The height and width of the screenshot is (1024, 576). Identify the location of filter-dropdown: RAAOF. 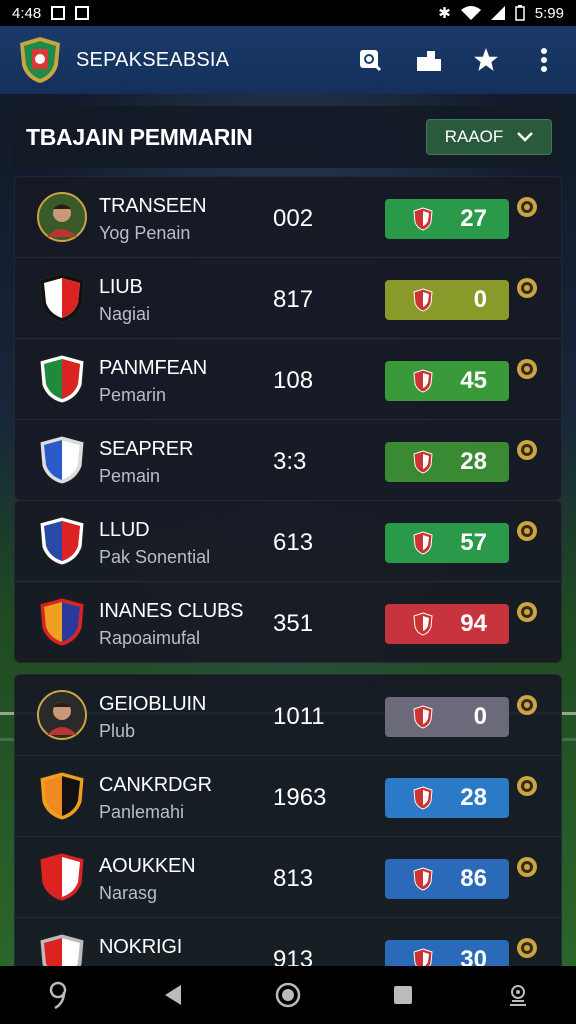
(489, 137).